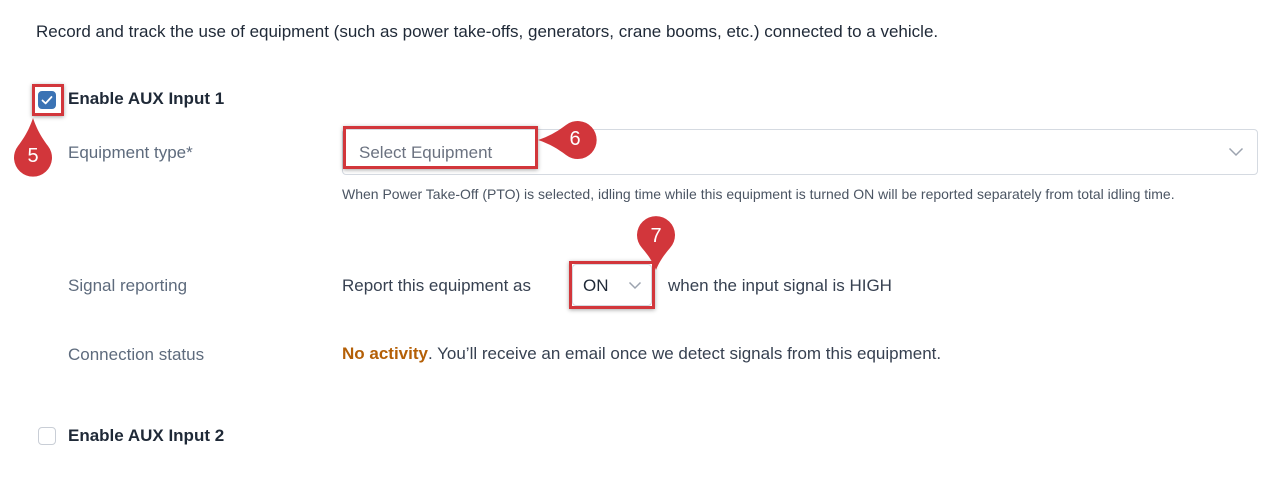 This screenshot has height=483, width=1279. What do you see at coordinates (128, 285) in the screenshot?
I see `signal-reporting-label: Signal reporting` at bounding box center [128, 285].